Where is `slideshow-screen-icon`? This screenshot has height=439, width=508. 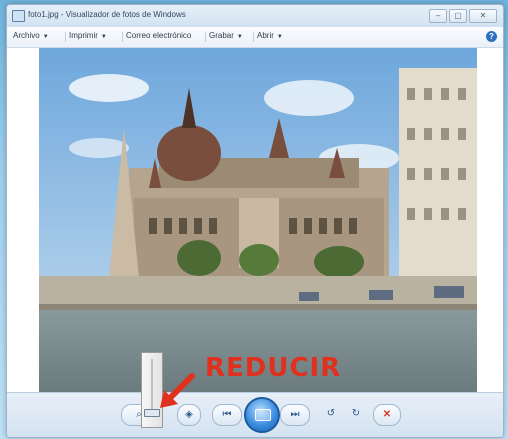 slideshow-screen-icon is located at coordinates (263, 415).